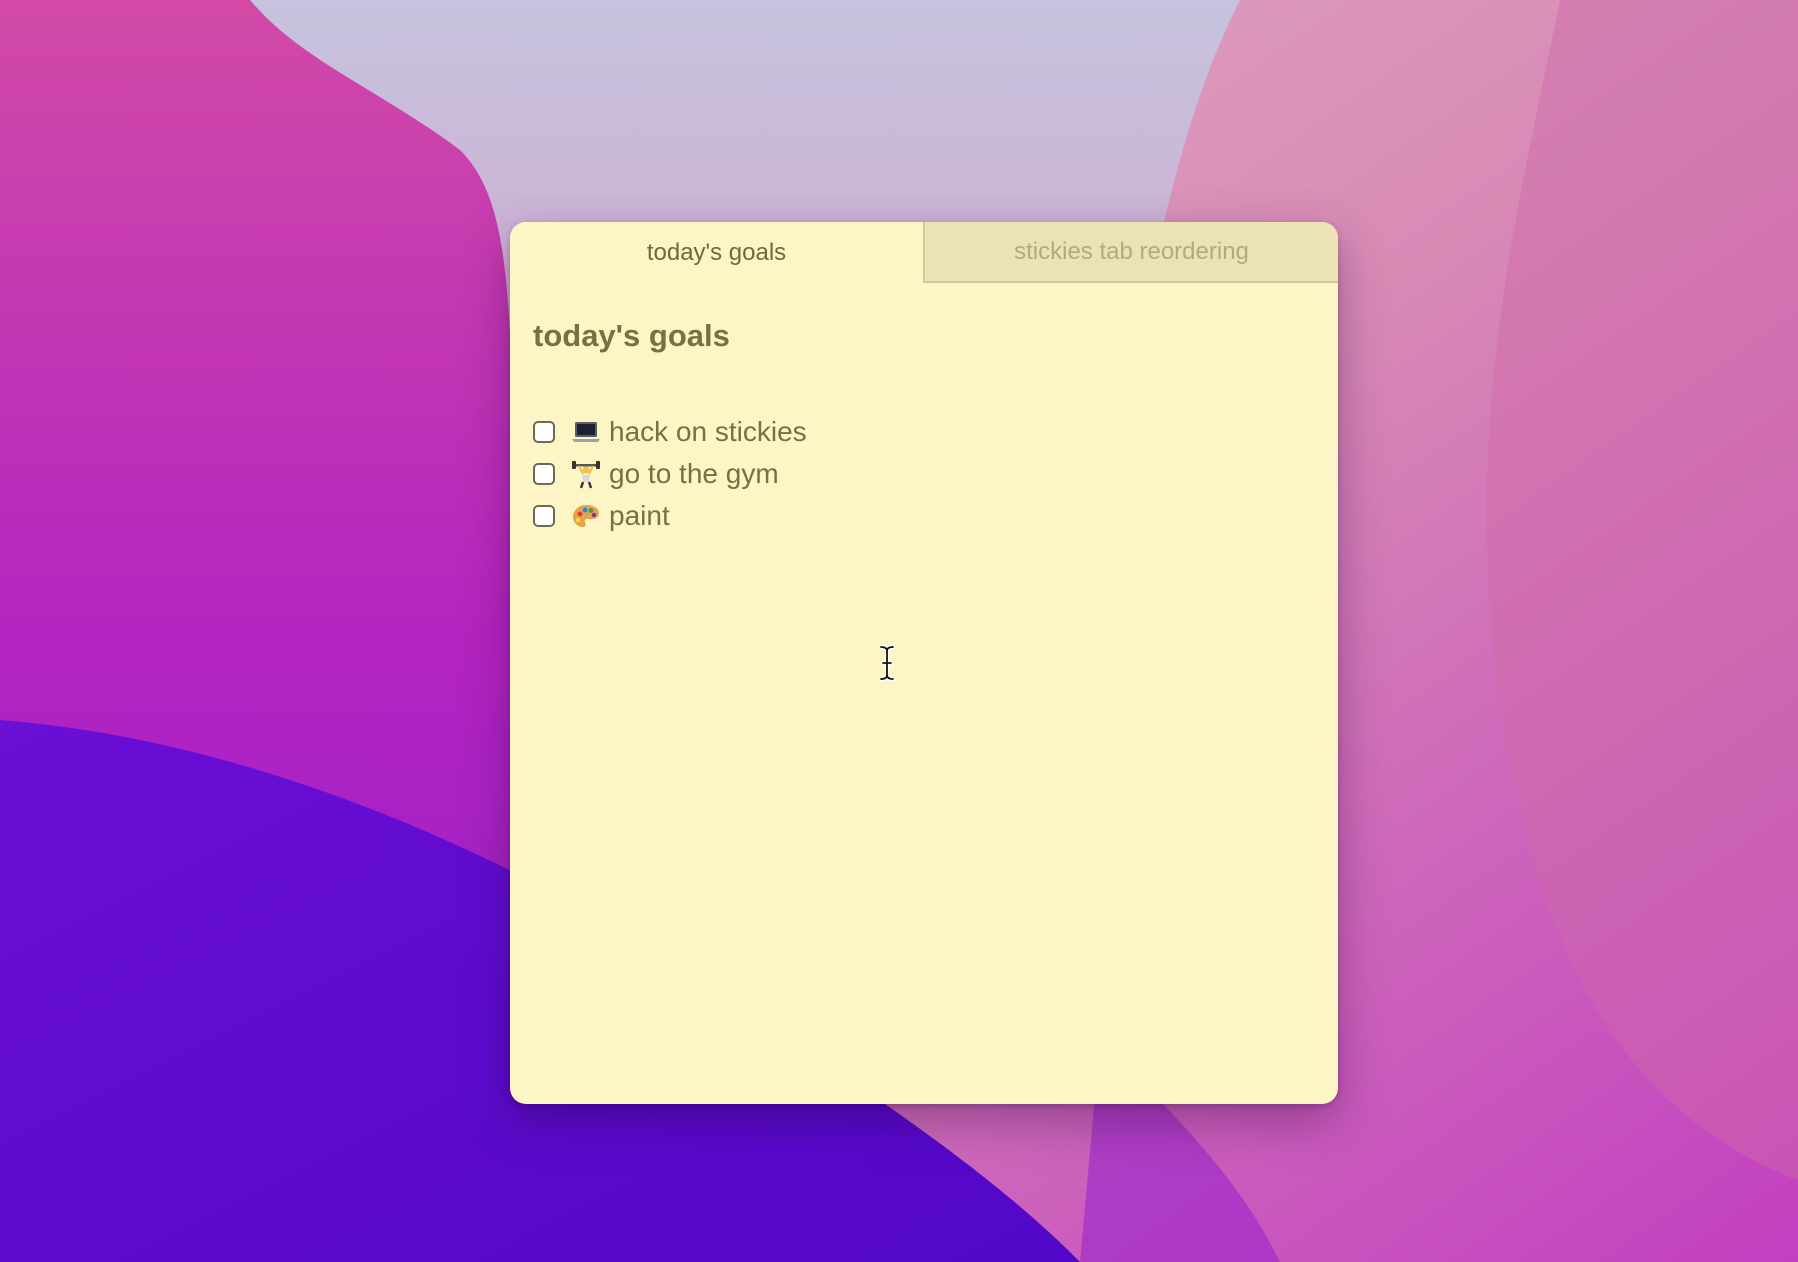  What do you see at coordinates (887, 663) in the screenshot?
I see `text-cursor-icon` at bounding box center [887, 663].